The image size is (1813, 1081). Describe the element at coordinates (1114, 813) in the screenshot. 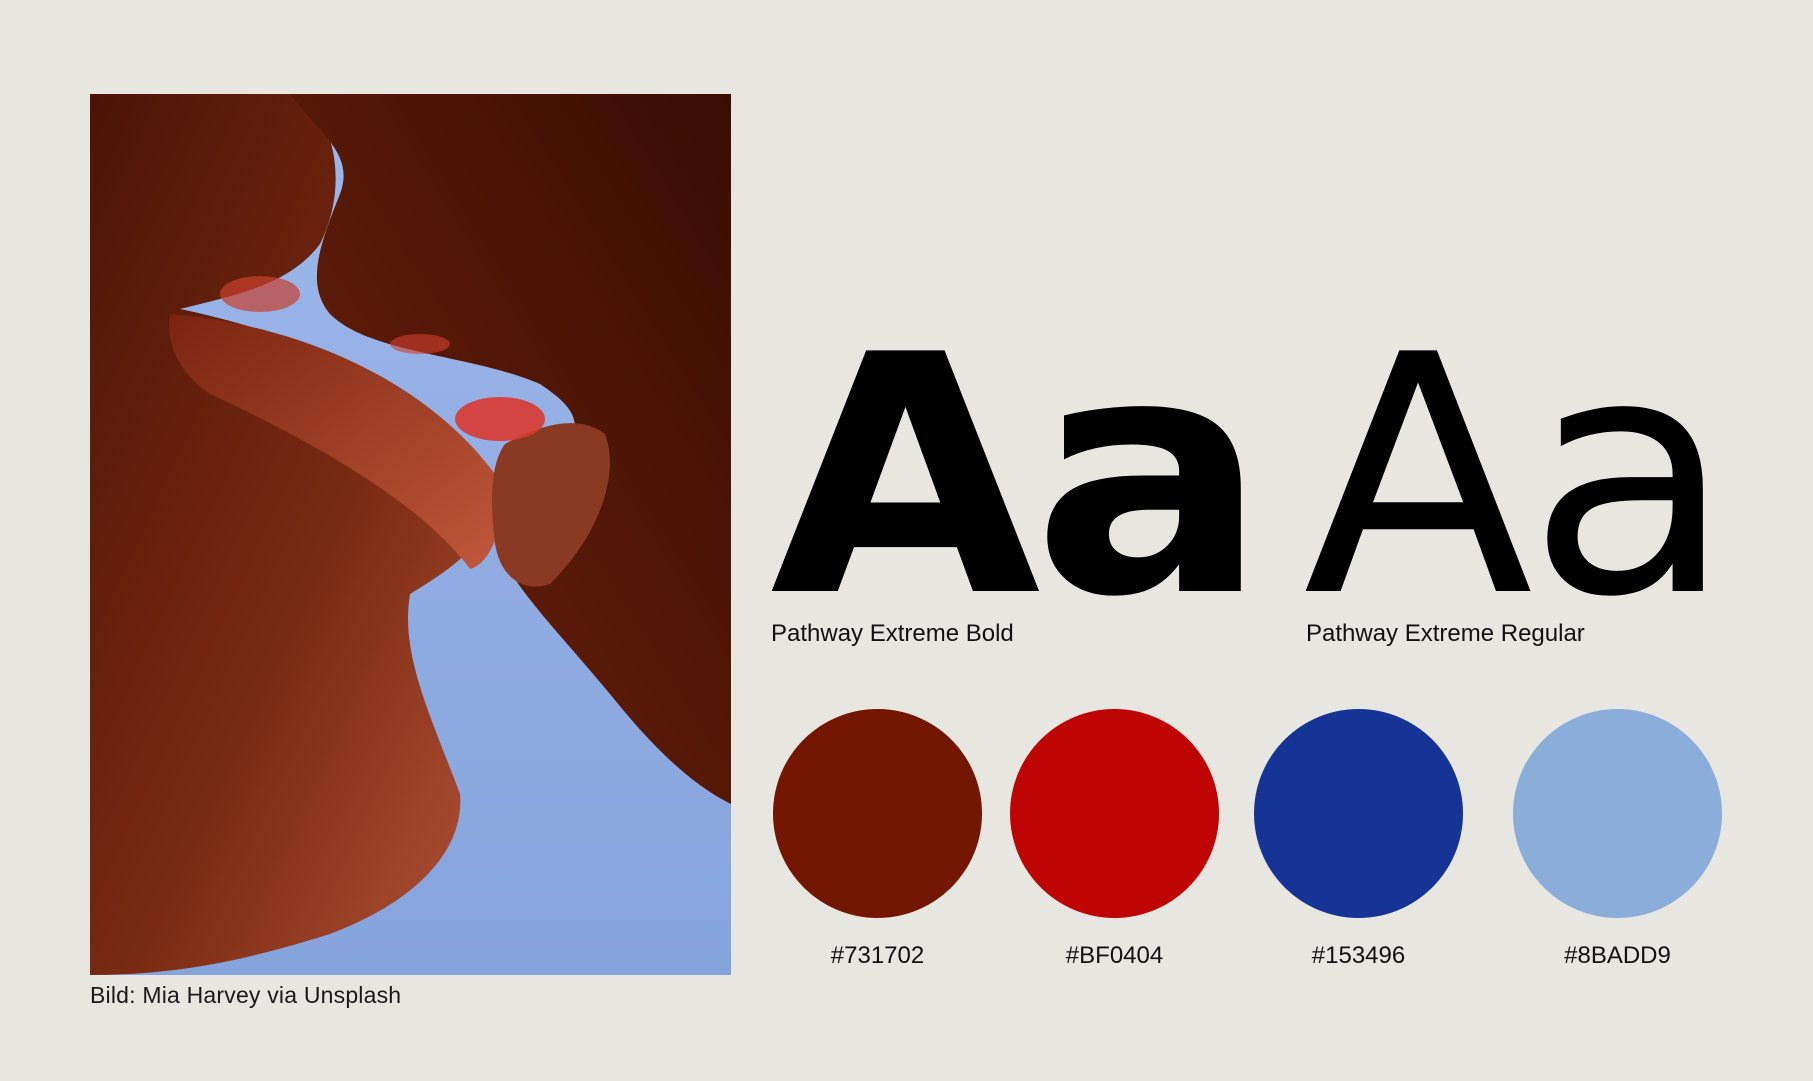

I see `swatch-red` at that location.